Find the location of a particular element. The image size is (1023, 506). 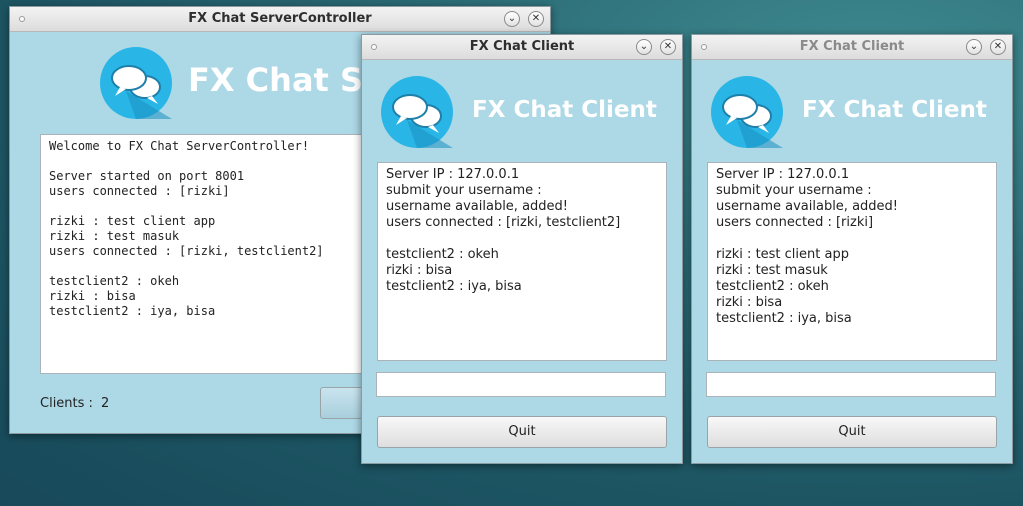

client2-titlebar: FX Chat Client ⌄ ✕ is located at coordinates (852, 47).